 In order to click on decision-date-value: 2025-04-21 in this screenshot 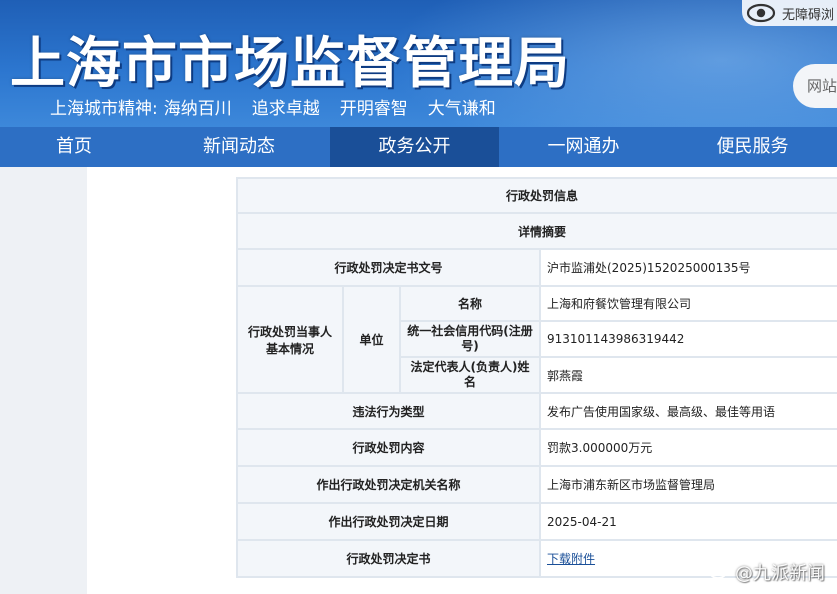, I will do `click(687, 521)`.